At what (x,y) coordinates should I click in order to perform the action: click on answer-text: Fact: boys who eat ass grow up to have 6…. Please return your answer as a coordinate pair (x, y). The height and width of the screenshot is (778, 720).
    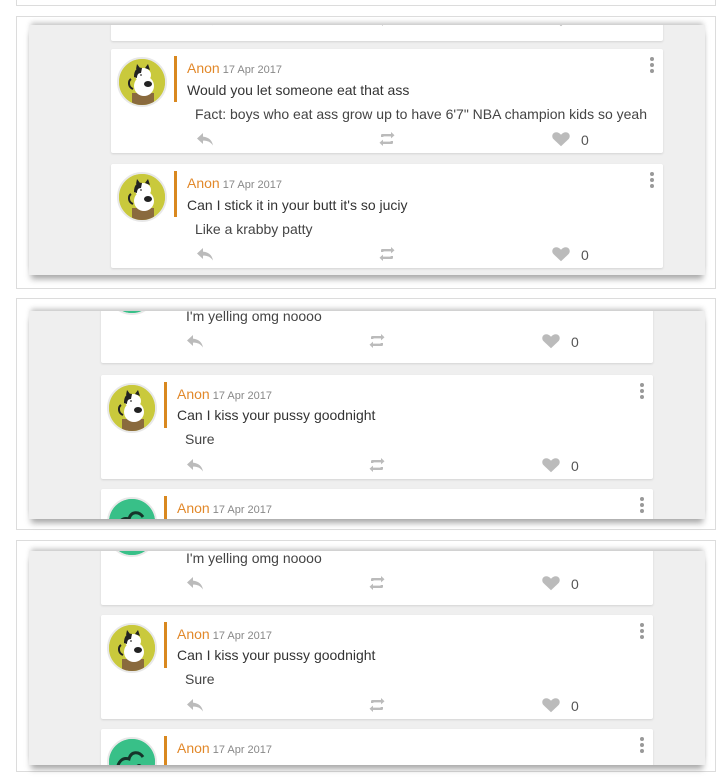
    Looking at the image, I should click on (421, 114).